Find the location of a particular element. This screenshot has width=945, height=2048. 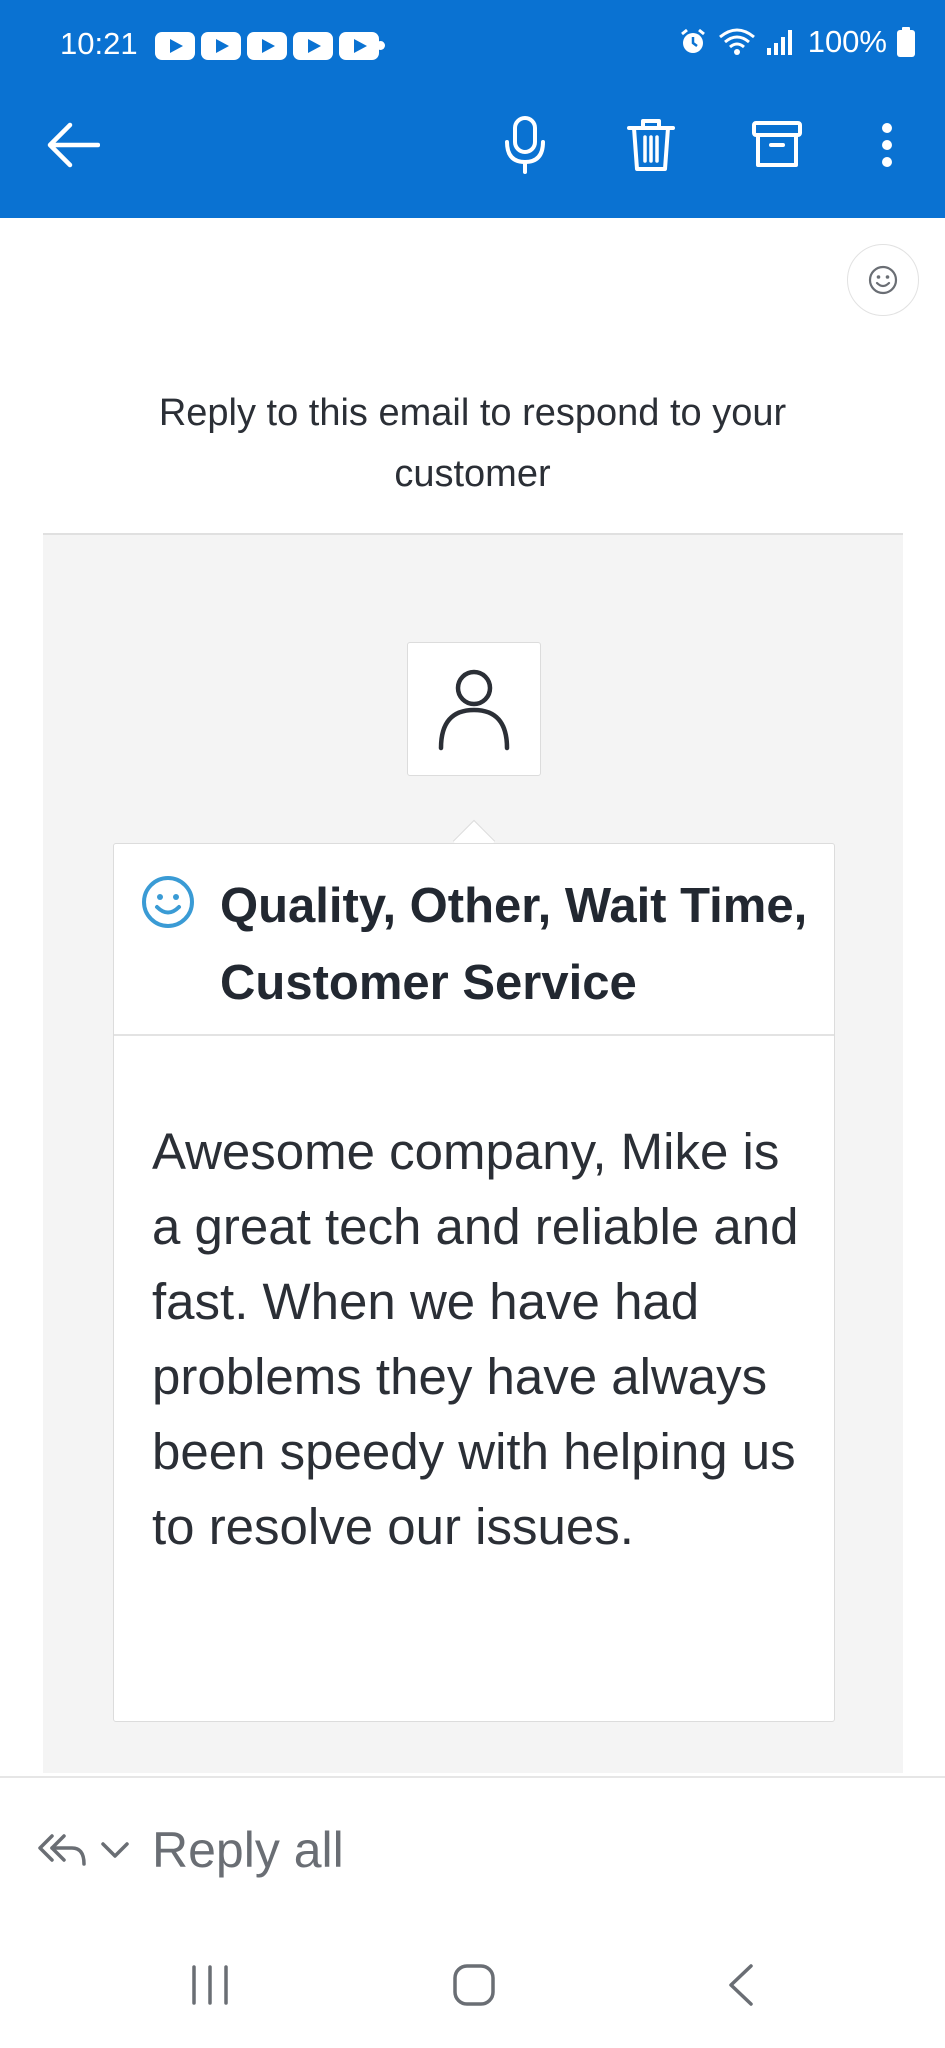

reply-all-button: Reply all is located at coordinates (190, 1850).